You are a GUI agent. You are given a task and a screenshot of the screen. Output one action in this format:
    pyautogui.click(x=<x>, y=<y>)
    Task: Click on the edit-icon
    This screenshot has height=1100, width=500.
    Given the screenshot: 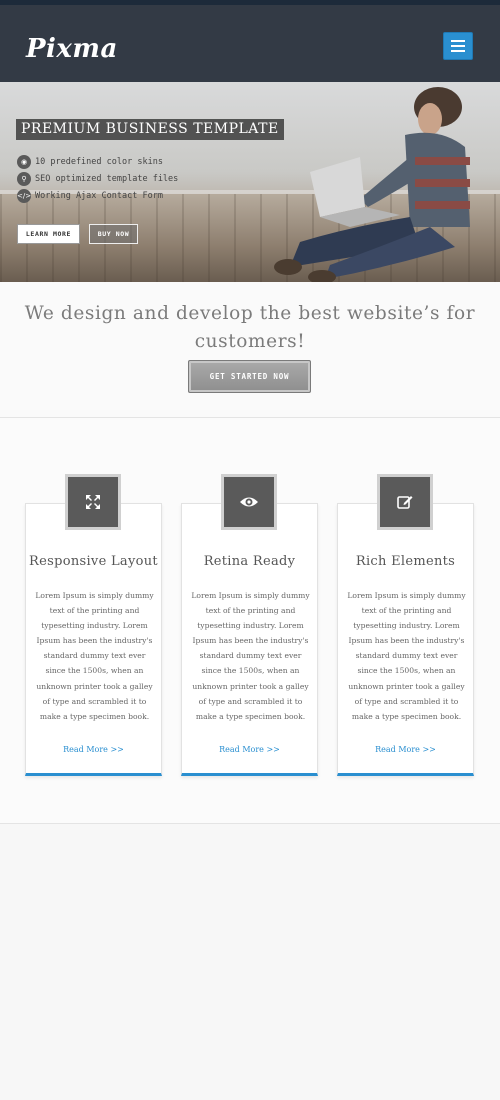 What is the action you would take?
    pyautogui.click(x=405, y=502)
    